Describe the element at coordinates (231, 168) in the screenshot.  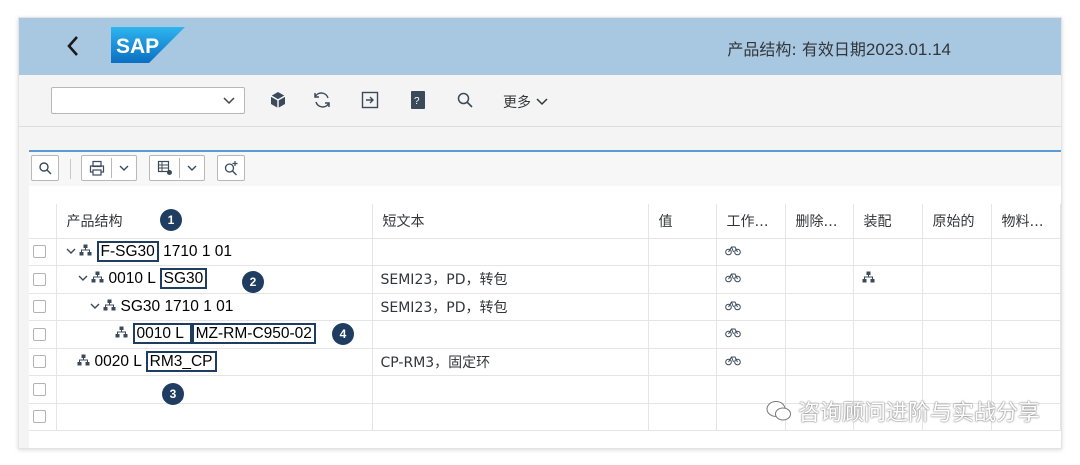
I see `zoom-in-button` at that location.